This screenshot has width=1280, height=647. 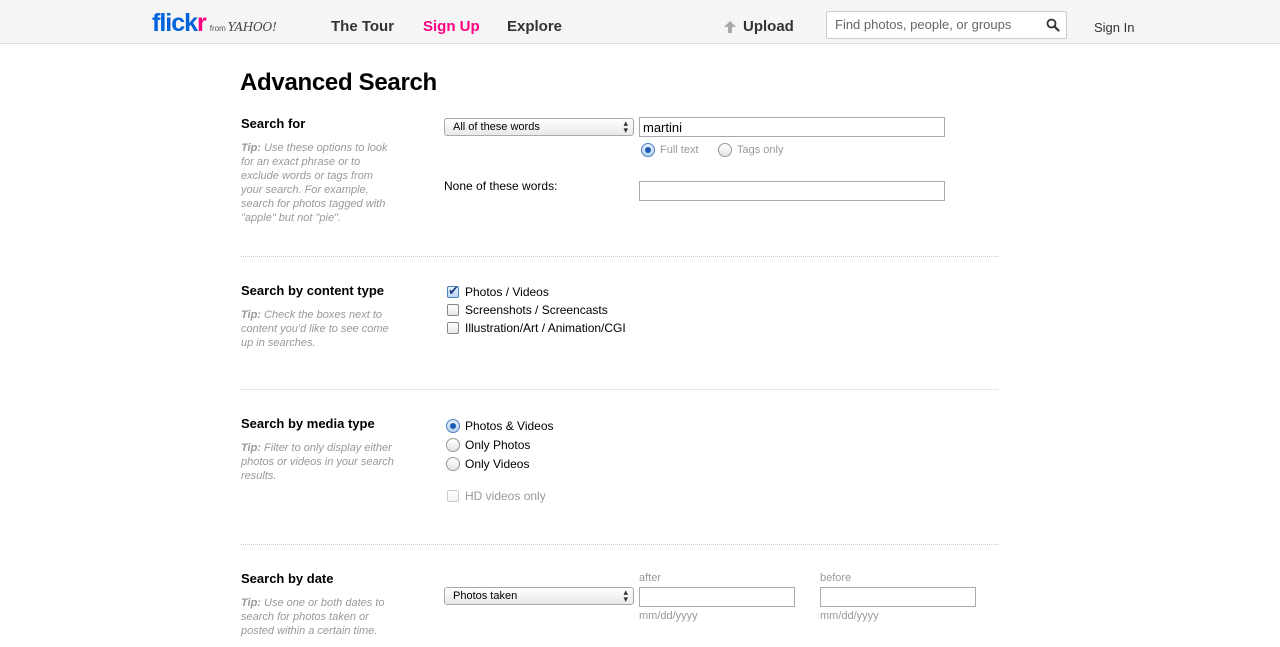 I want to click on search-mode-value: All of these words, so click(x=496, y=127).